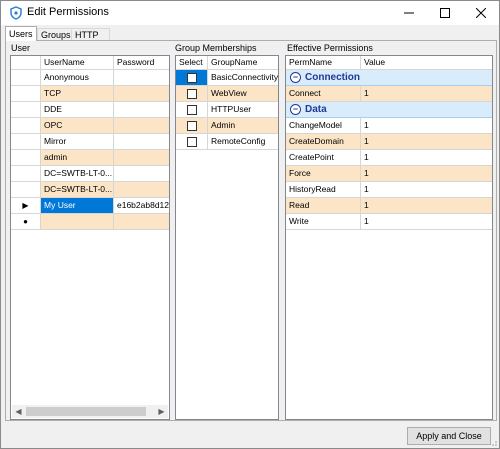 The height and width of the screenshot is (449, 500). What do you see at coordinates (389, 78) in the screenshot?
I see `permission-group-connection: − Connection` at bounding box center [389, 78].